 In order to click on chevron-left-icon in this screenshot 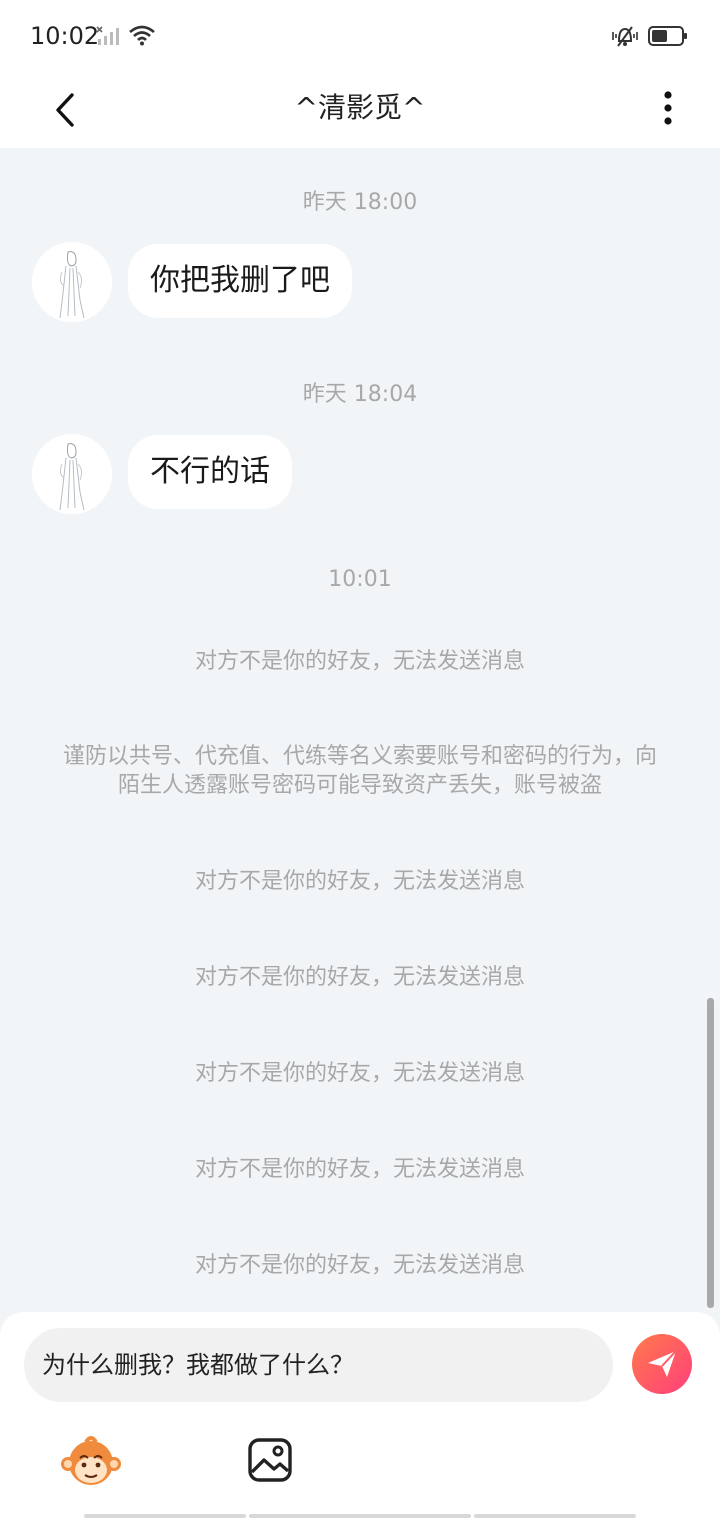, I will do `click(65, 110)`.